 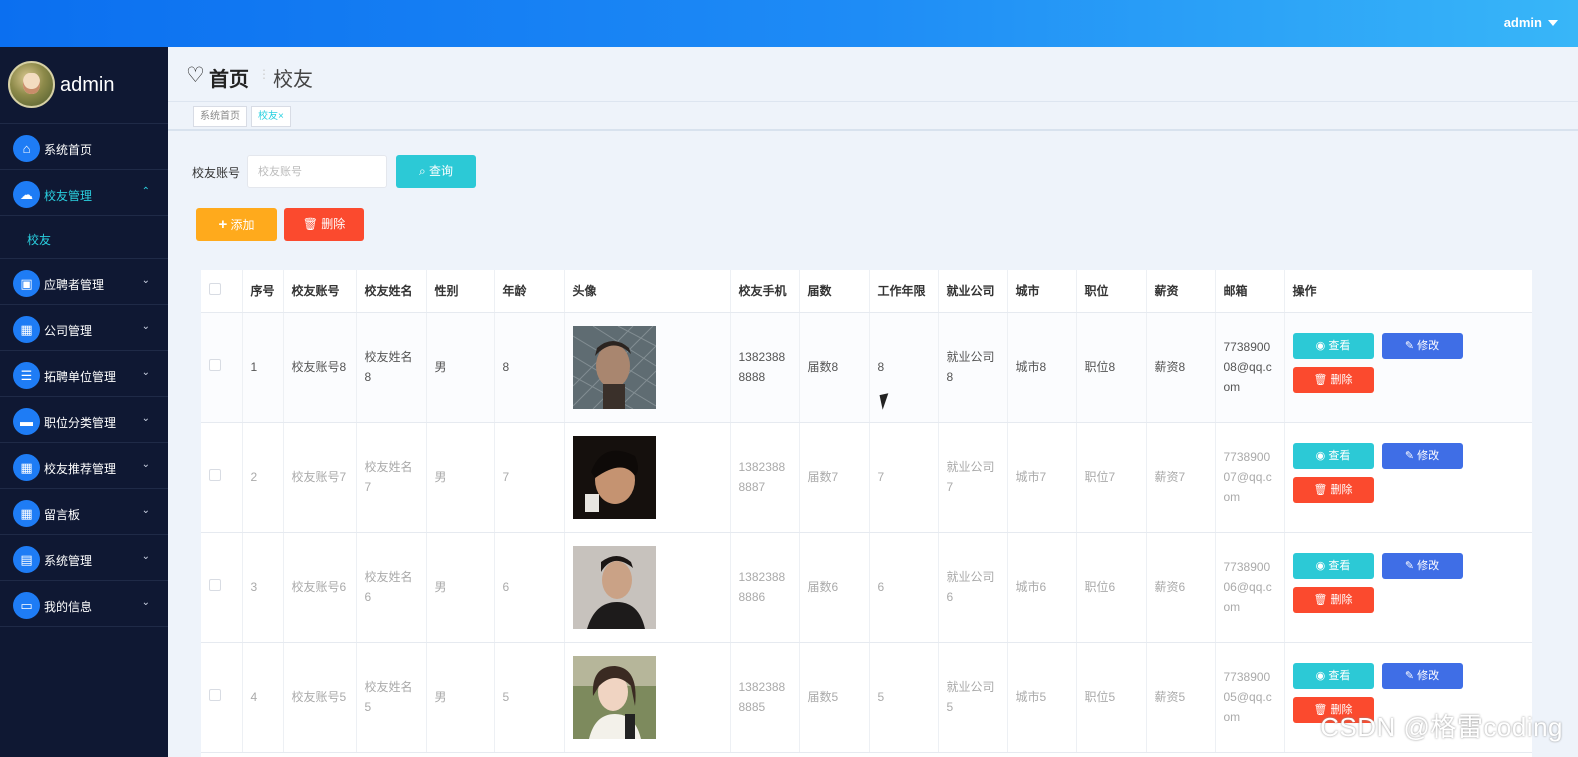 I want to click on profile-name: admin, so click(x=87, y=85).